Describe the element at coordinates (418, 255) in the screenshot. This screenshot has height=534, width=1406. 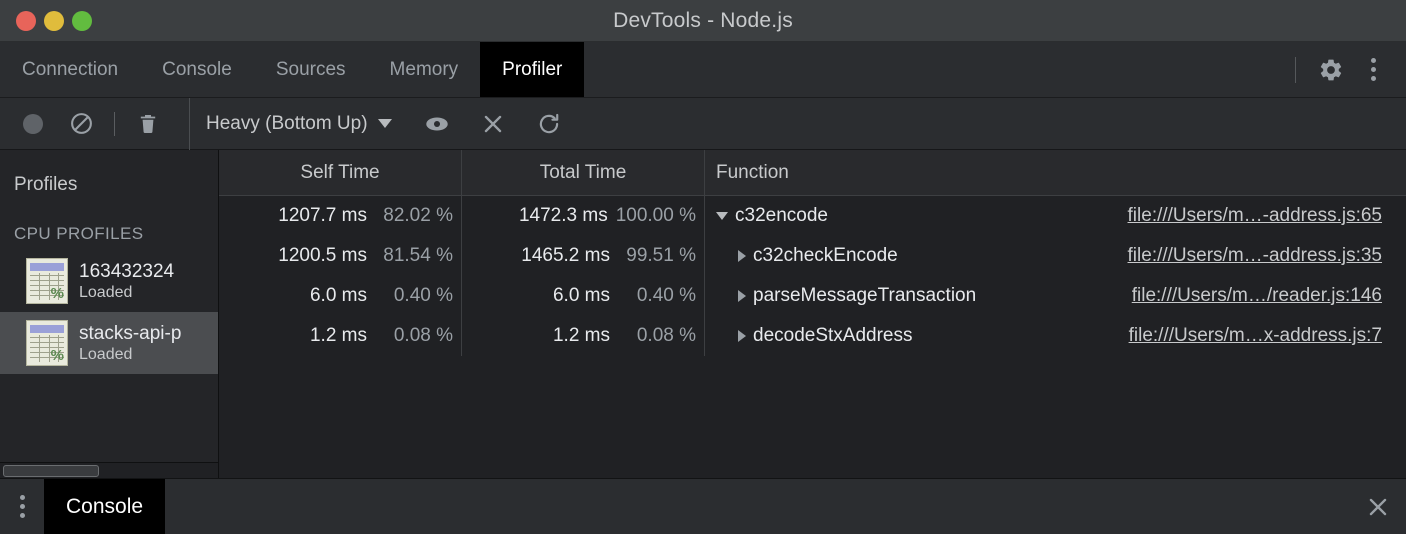
I see `self-time-percent: 81.54 %` at that location.